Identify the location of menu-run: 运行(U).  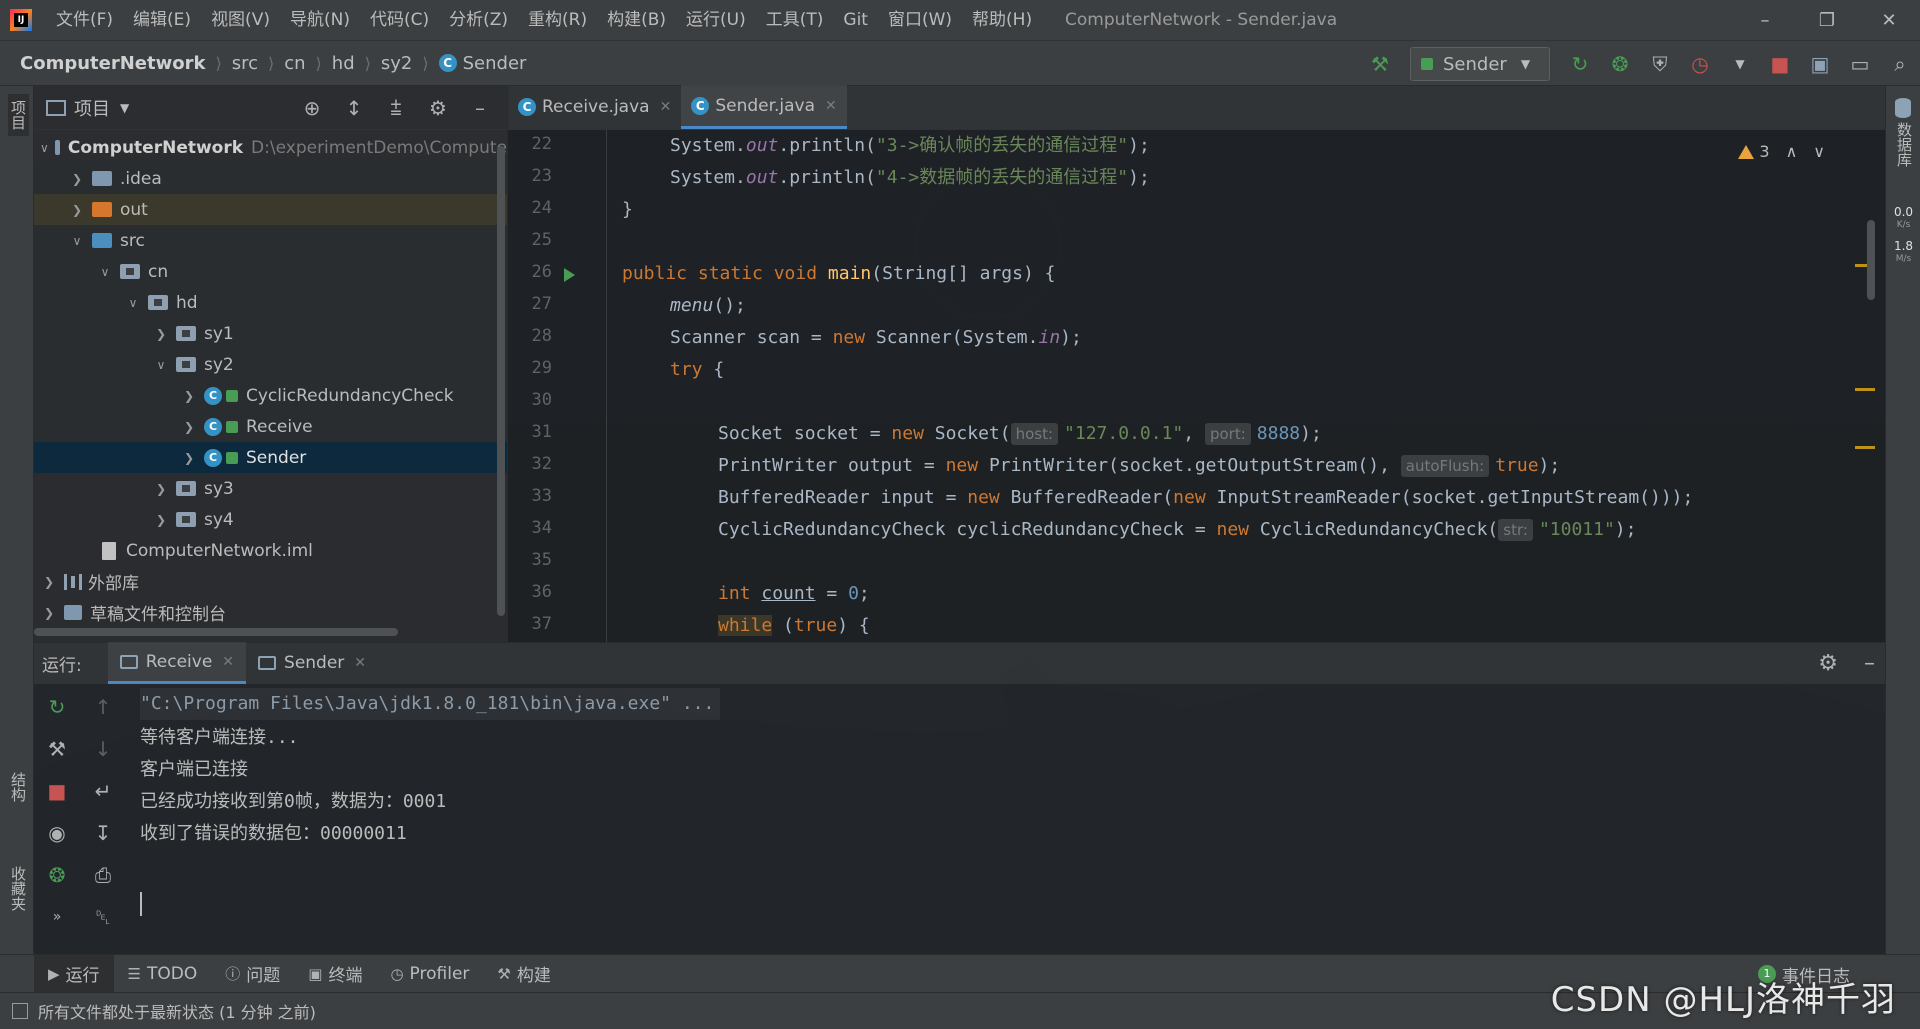
(716, 20).